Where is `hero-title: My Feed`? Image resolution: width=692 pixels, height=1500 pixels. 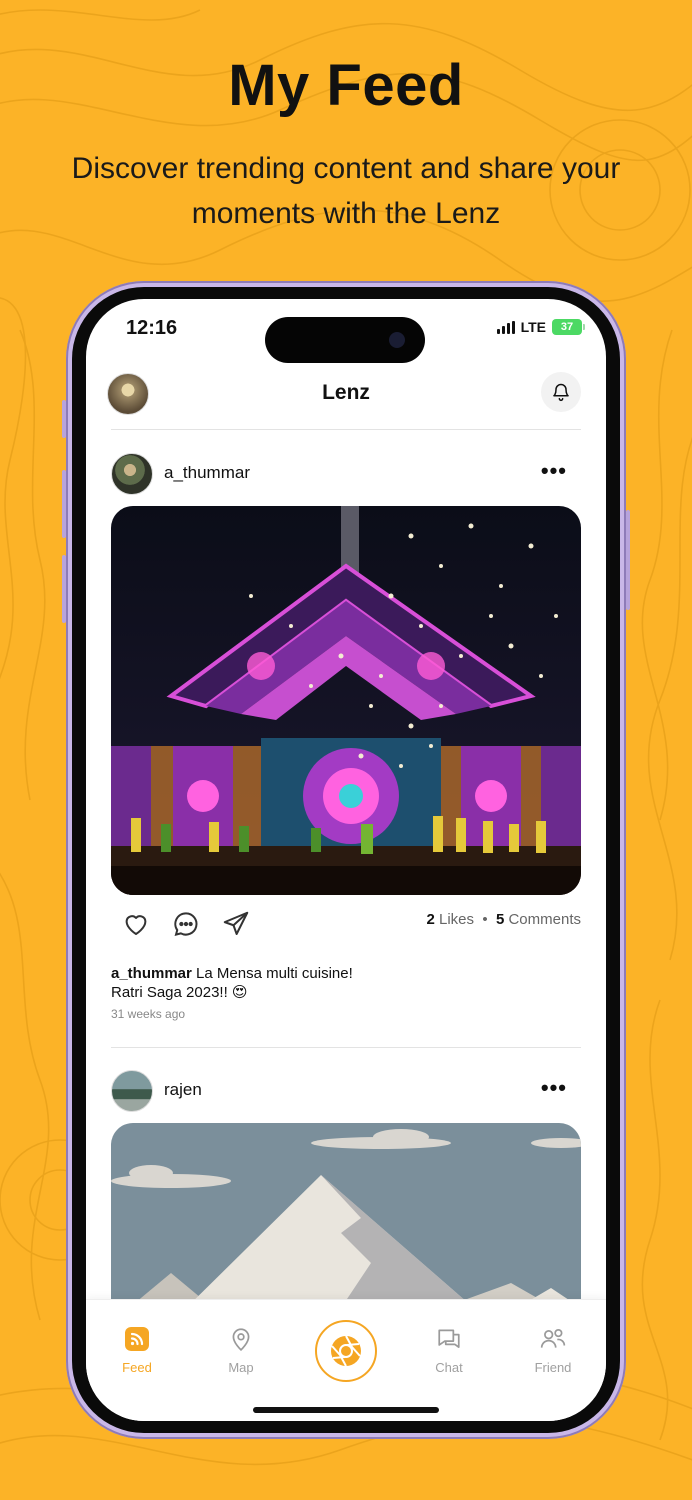
hero-title: My Feed is located at coordinates (346, 85).